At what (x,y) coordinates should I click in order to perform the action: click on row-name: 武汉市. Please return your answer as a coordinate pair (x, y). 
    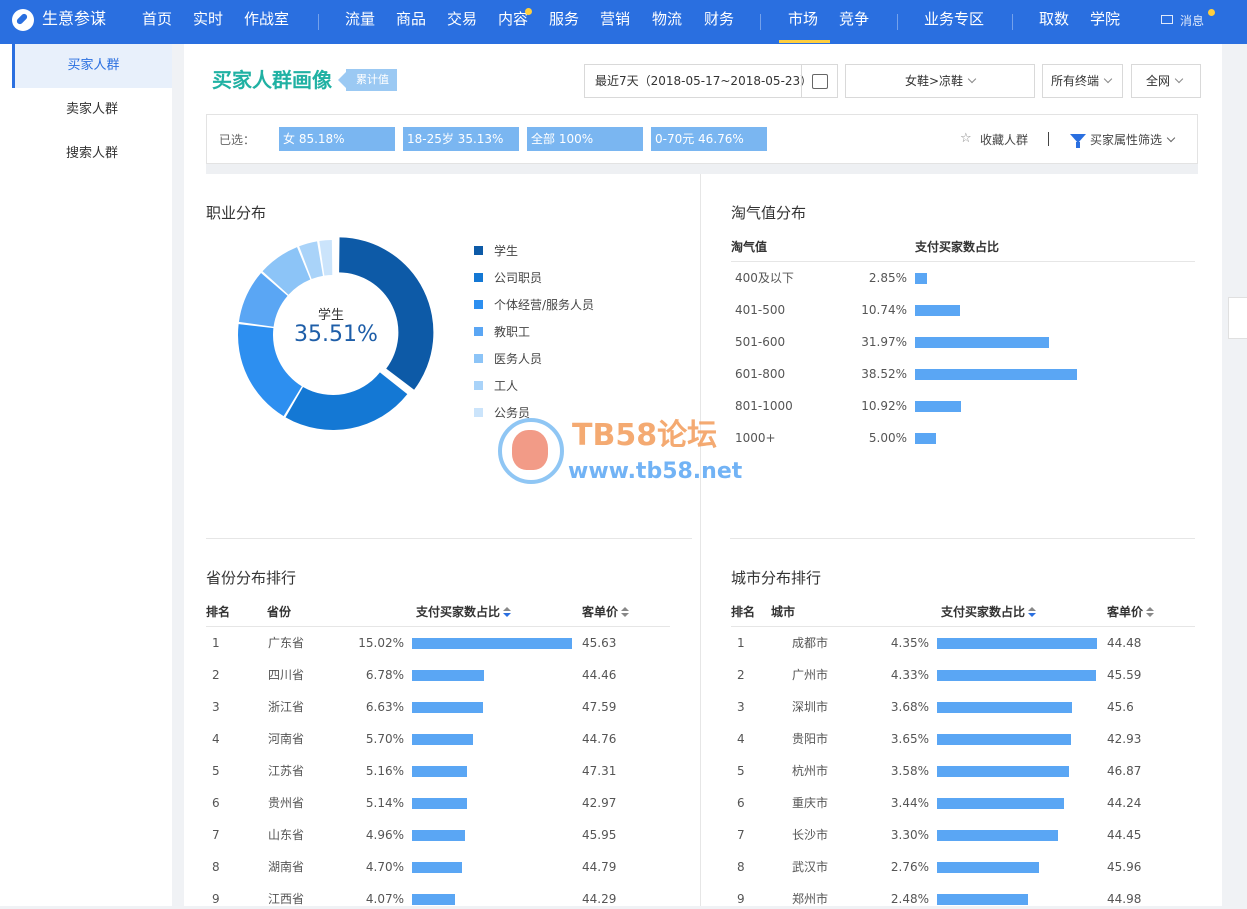
    Looking at the image, I should click on (810, 867).